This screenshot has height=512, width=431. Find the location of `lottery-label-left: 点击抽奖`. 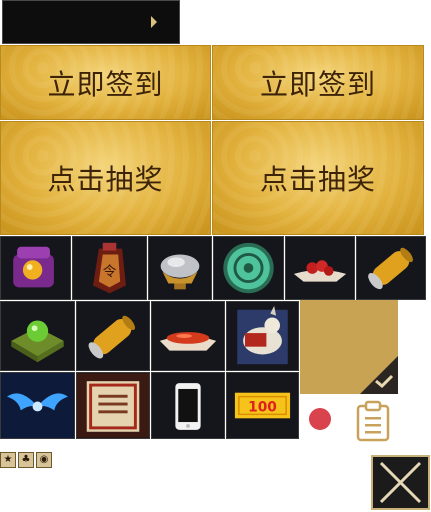

lottery-label-left: 点击抽奖 is located at coordinates (105, 179).